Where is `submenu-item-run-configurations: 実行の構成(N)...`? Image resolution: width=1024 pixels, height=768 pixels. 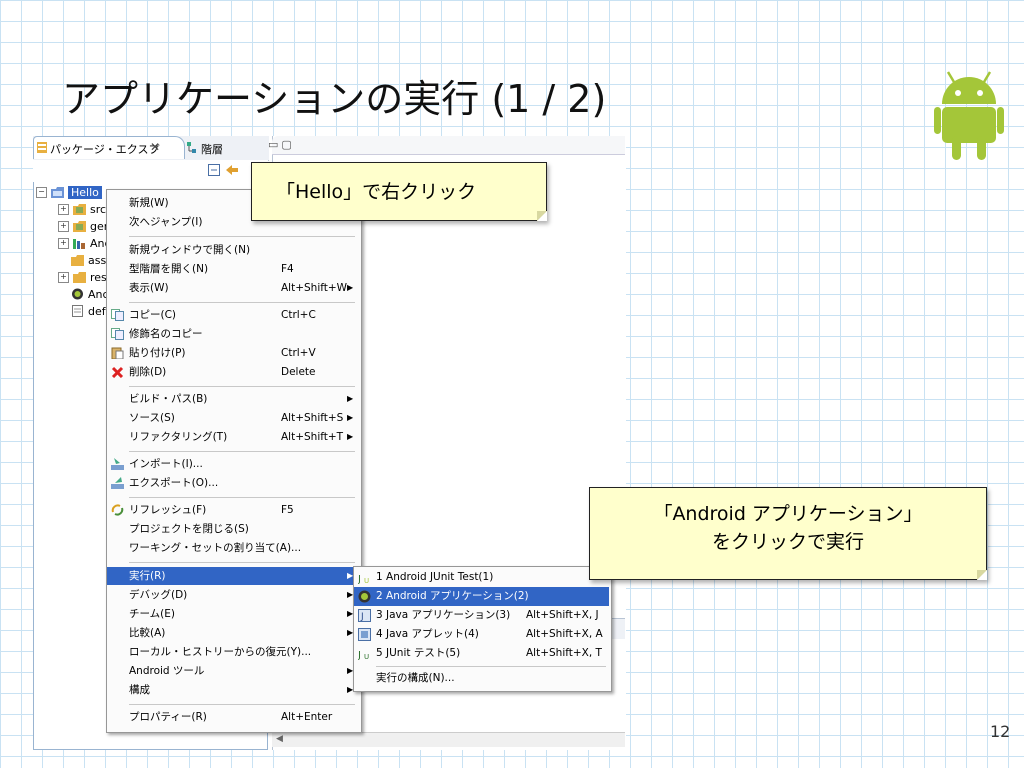 submenu-item-run-configurations: 実行の構成(N)... is located at coordinates (481, 678).